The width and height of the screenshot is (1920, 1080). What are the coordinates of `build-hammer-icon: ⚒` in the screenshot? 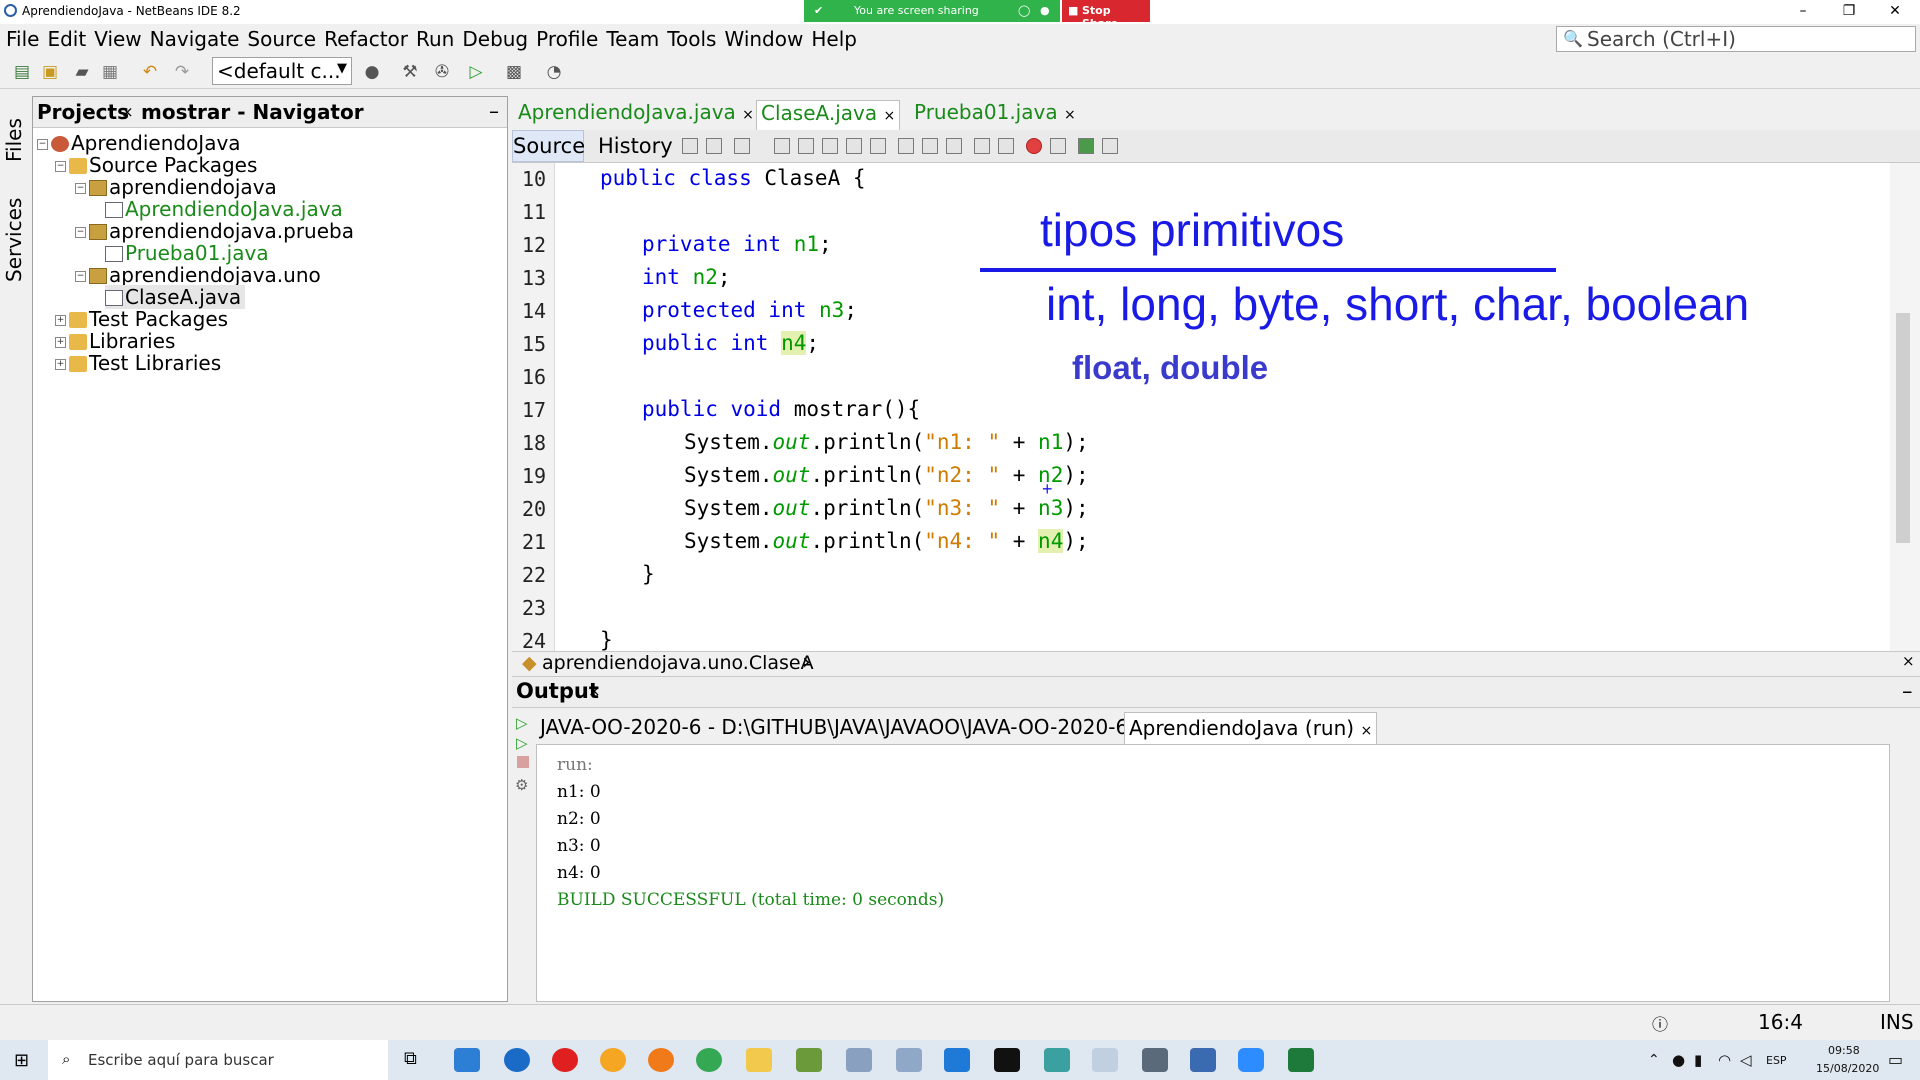 It's located at (410, 72).